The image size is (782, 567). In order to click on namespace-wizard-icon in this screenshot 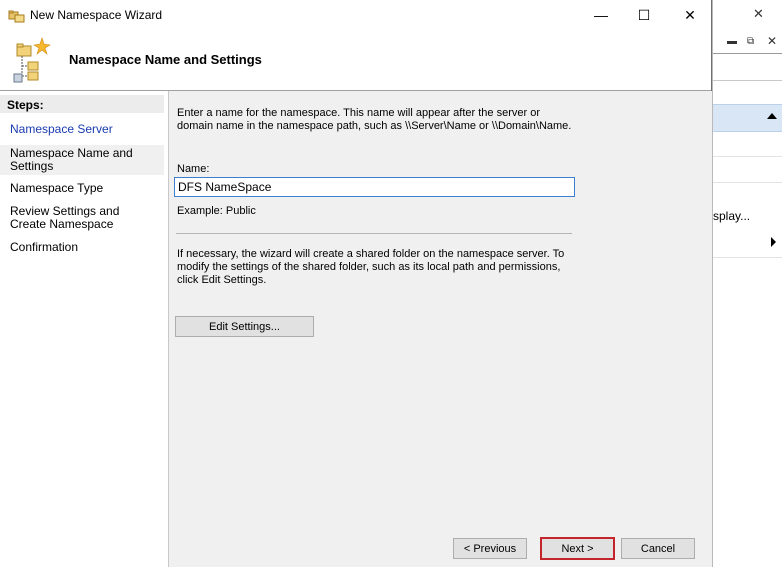, I will do `click(32, 60)`.